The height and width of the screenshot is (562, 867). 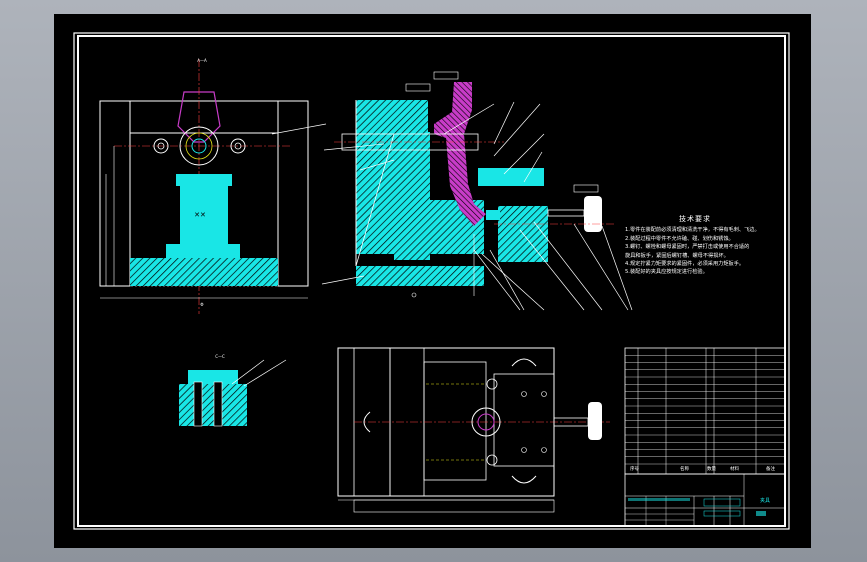 I want to click on detail-view: C—C, so click(x=233, y=390).